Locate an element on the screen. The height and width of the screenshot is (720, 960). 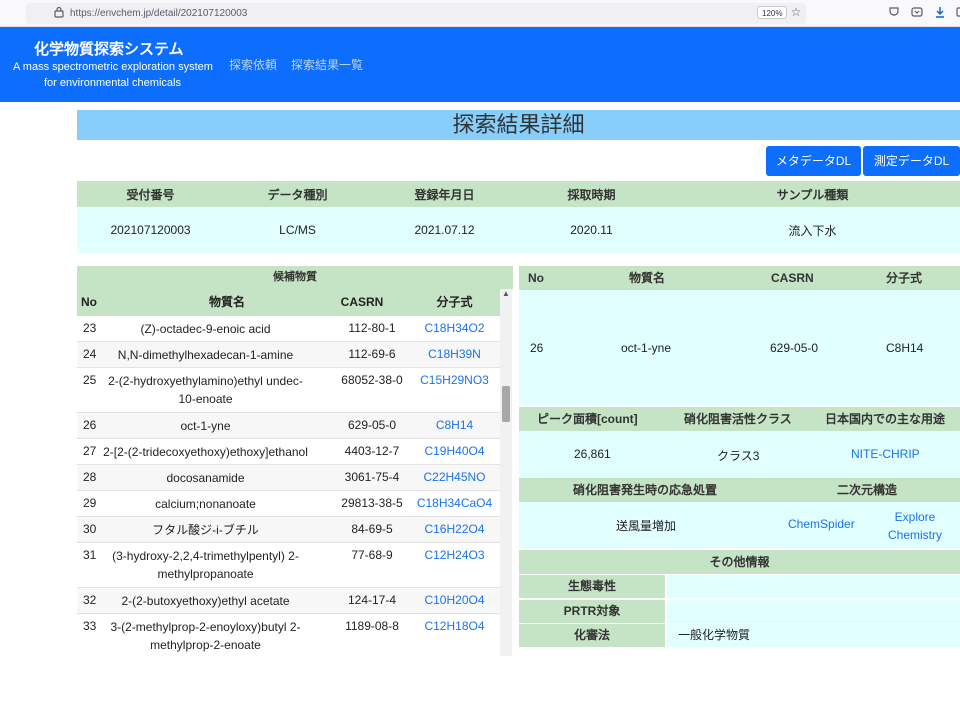
metadata-download-button: メタデータDL is located at coordinates (813, 161).